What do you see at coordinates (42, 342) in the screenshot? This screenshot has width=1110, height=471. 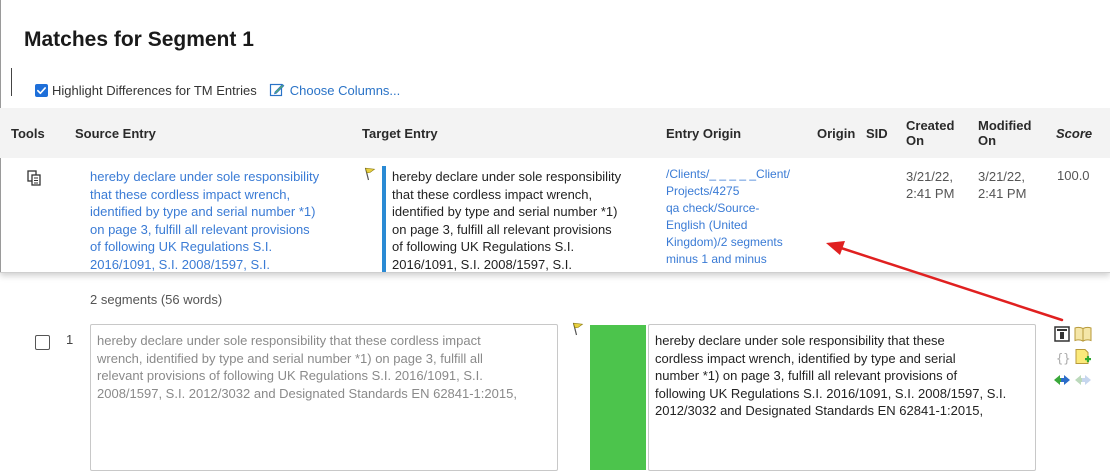 I see `segment-checkbox` at bounding box center [42, 342].